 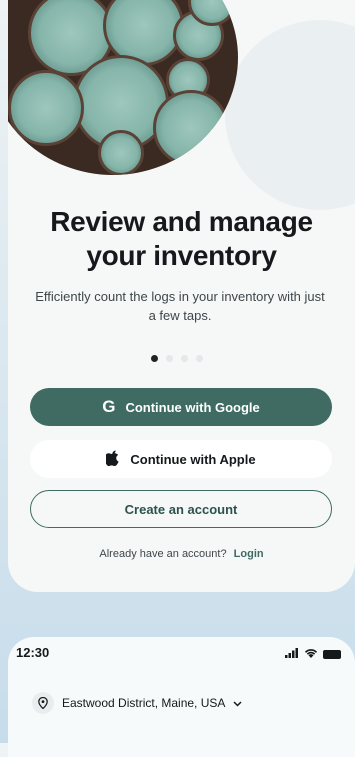 What do you see at coordinates (192, 407) in the screenshot?
I see `google-button-label: Continue with Google` at bounding box center [192, 407].